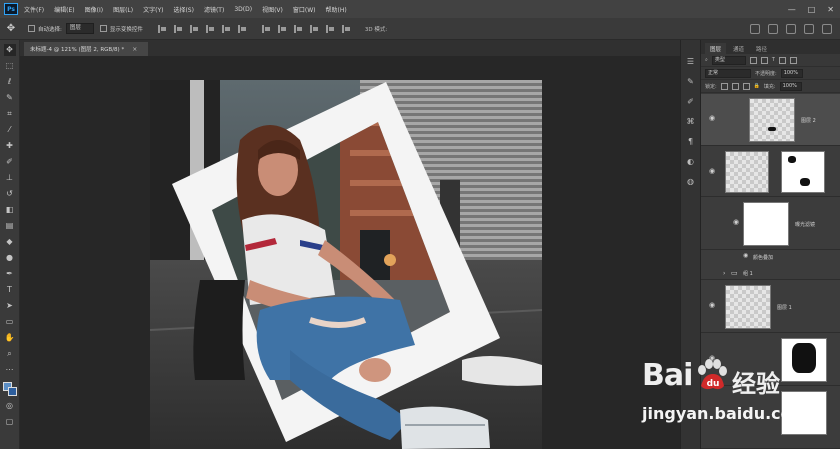 The width and height of the screenshot is (840, 449). Describe the element at coordinates (94, 9) in the screenshot. I see `menu-image: 图像(I)` at that location.